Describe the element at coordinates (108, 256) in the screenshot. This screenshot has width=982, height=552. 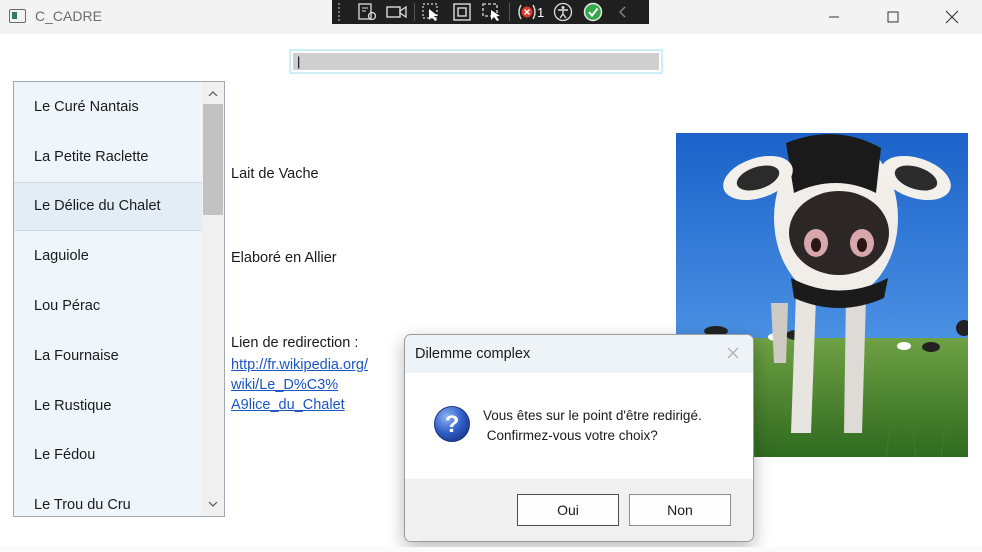
I see `list-item: Laguiole` at that location.